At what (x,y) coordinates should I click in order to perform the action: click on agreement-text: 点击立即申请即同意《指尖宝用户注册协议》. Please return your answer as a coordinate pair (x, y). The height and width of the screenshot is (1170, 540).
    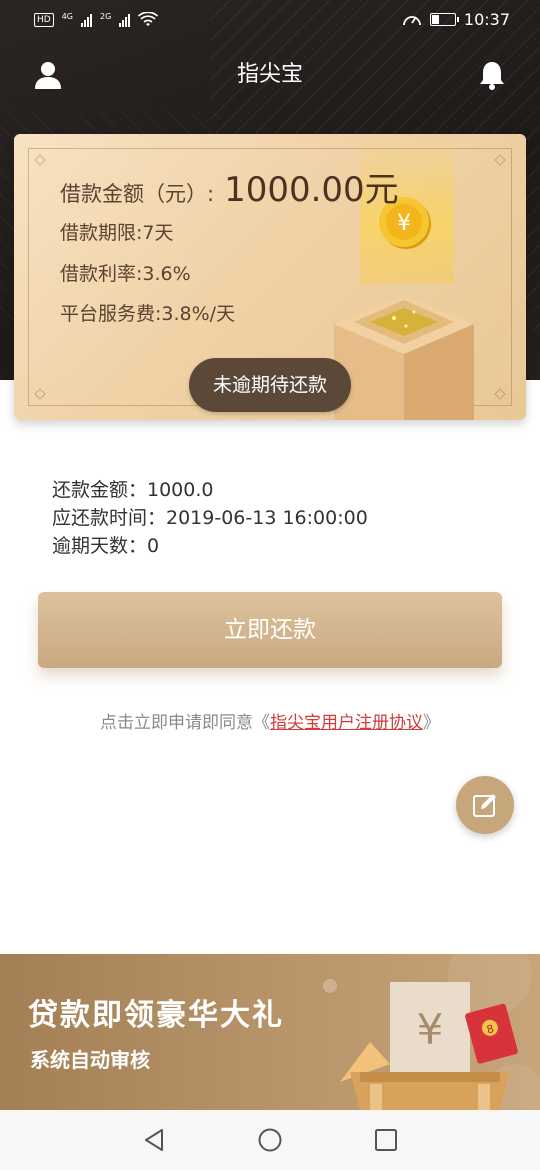
    Looking at the image, I should click on (270, 720).